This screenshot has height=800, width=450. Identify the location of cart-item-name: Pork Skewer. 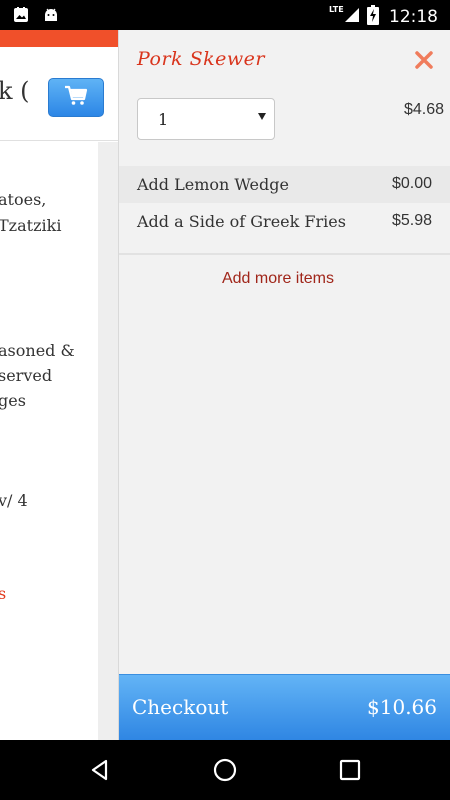
(201, 59).